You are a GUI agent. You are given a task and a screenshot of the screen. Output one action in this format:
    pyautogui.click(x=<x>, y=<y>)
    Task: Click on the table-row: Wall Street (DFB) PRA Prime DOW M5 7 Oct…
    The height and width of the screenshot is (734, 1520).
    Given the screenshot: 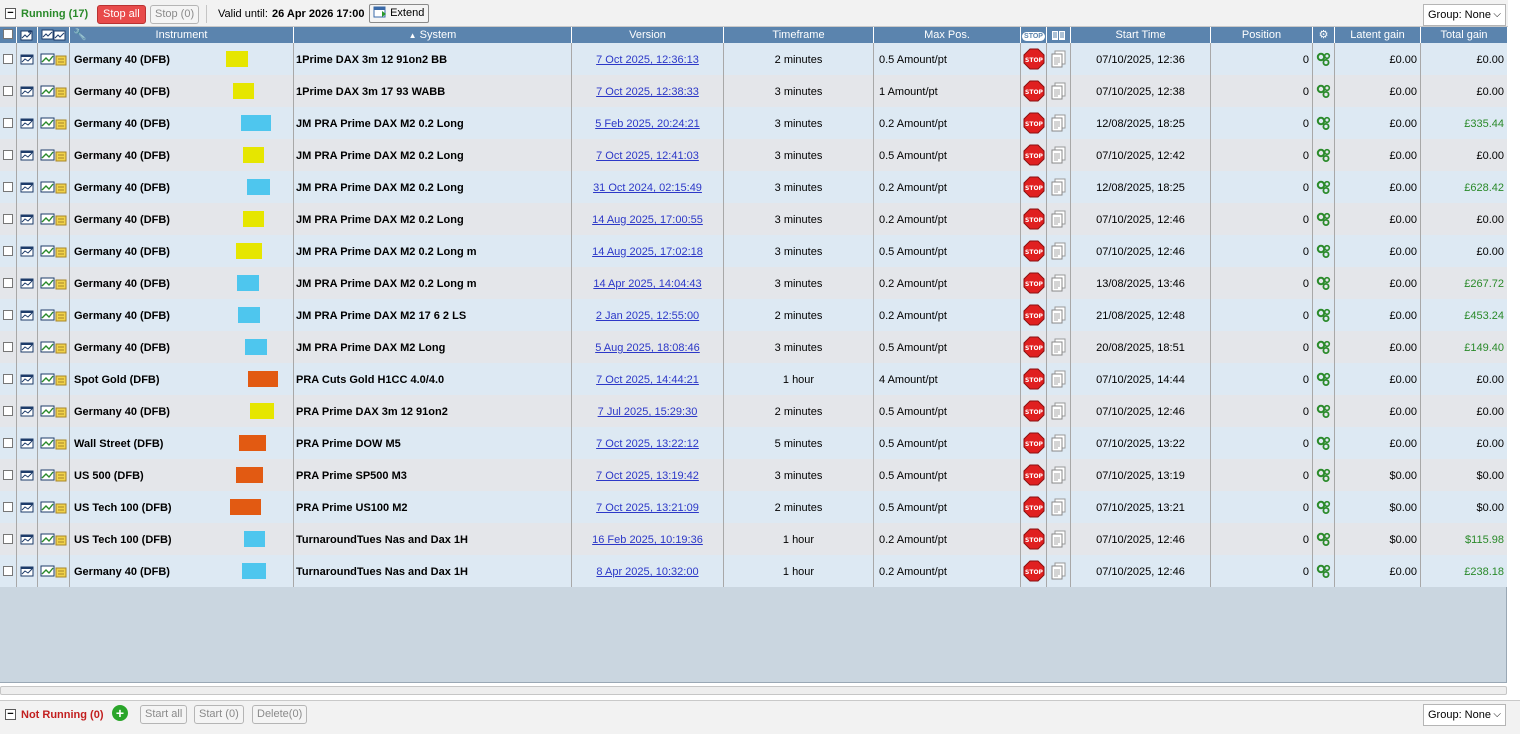 What is the action you would take?
    pyautogui.click(x=753, y=443)
    